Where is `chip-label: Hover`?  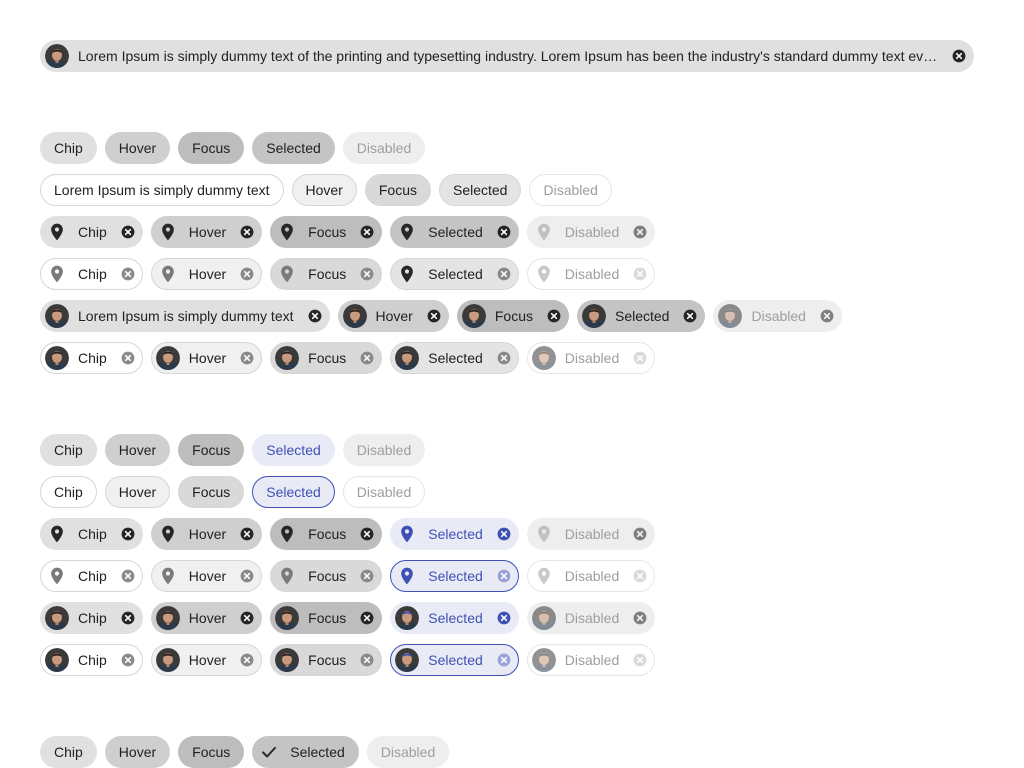 chip-label: Hover is located at coordinates (207, 576).